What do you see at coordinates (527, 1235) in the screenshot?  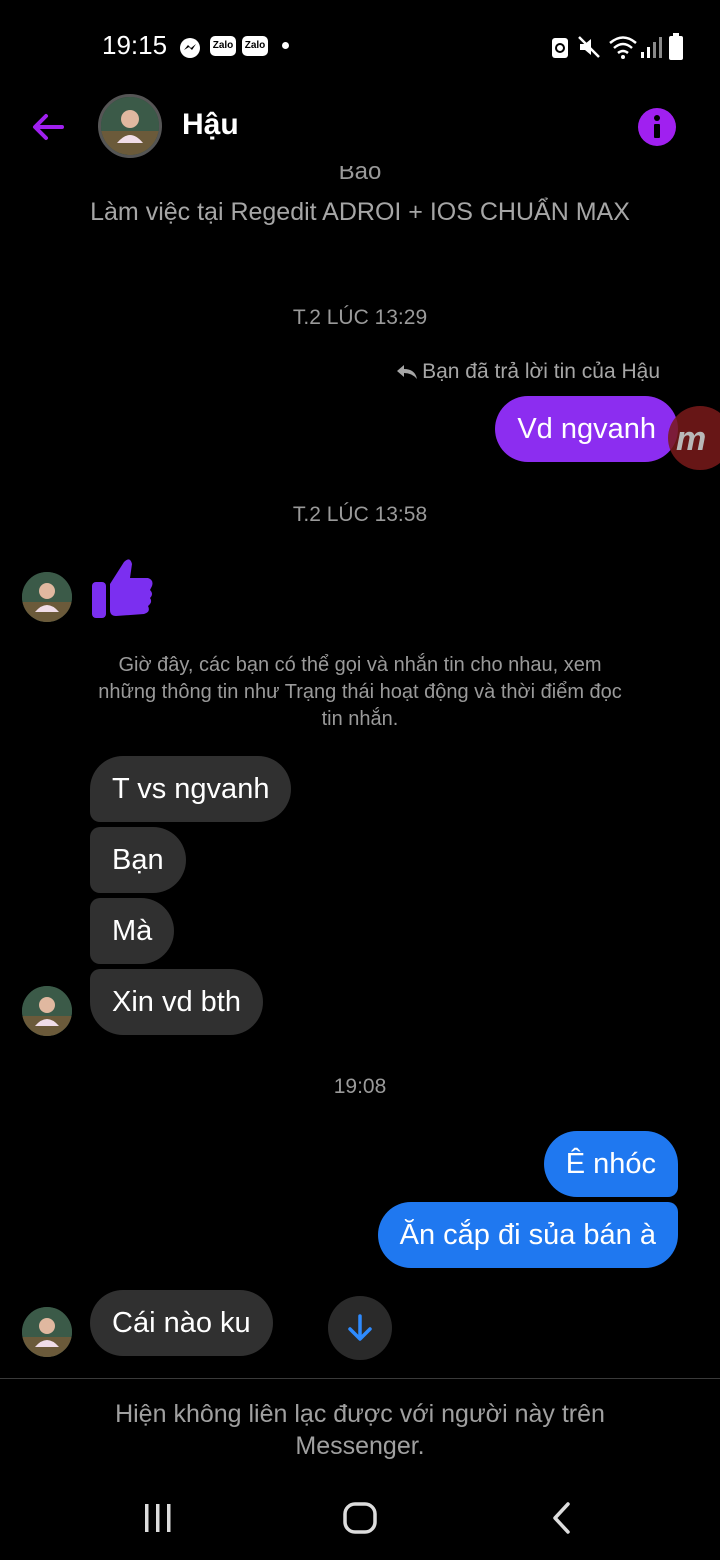 I see `message-out: Ăn cắp đi sủa bán à` at bounding box center [527, 1235].